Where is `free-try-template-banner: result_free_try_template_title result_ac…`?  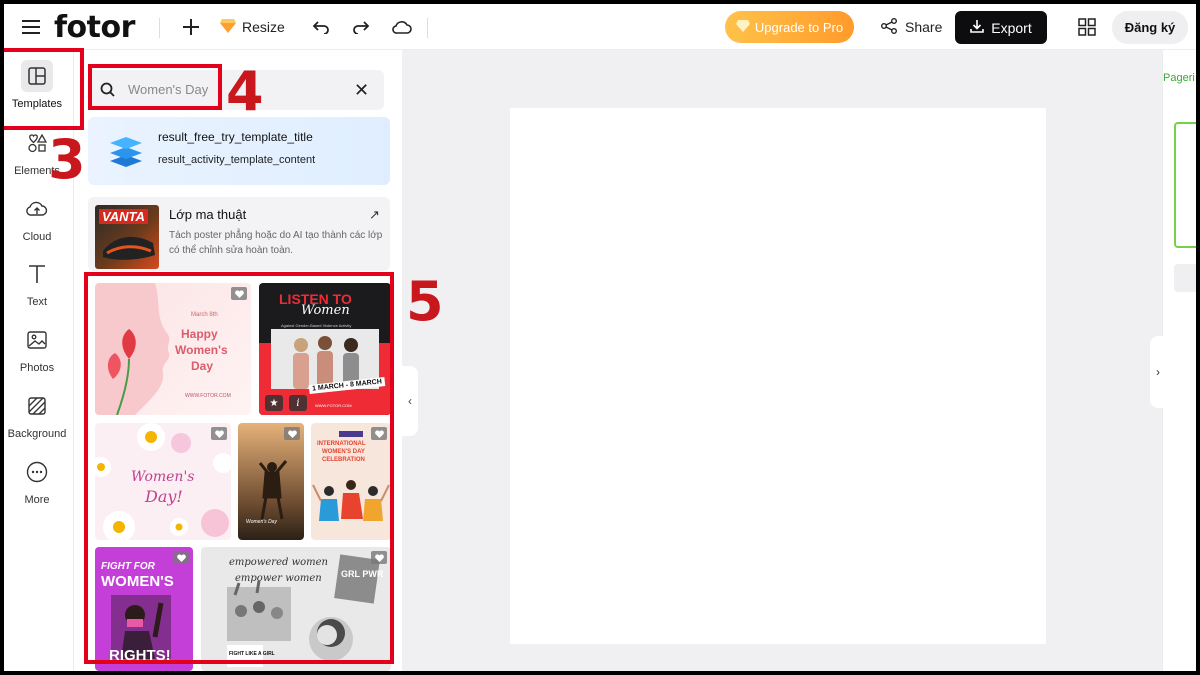 free-try-template-banner: result_free_try_template_title result_ac… is located at coordinates (239, 151).